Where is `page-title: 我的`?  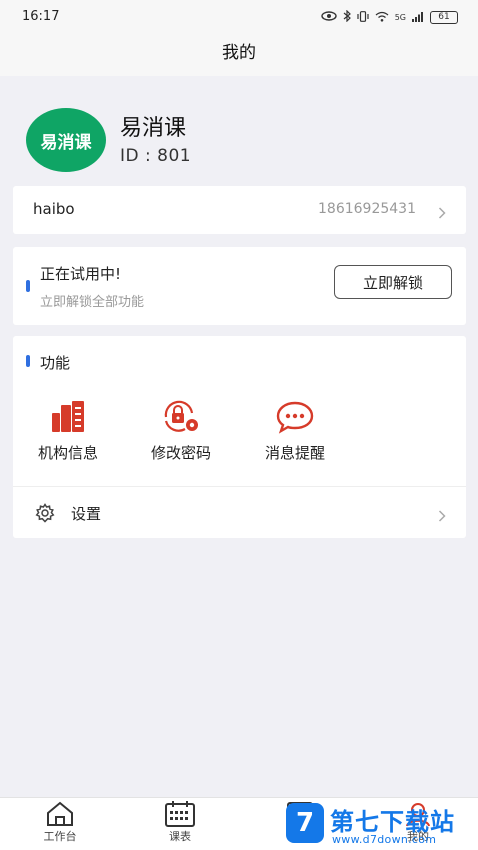
page-title: 我的 is located at coordinates (239, 53).